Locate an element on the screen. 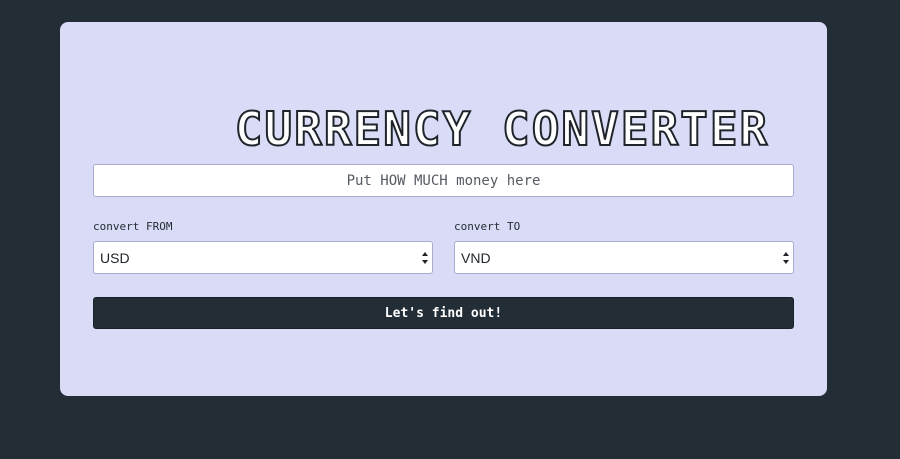 The image size is (900, 459). to-currency-select: VND is located at coordinates (624, 257).